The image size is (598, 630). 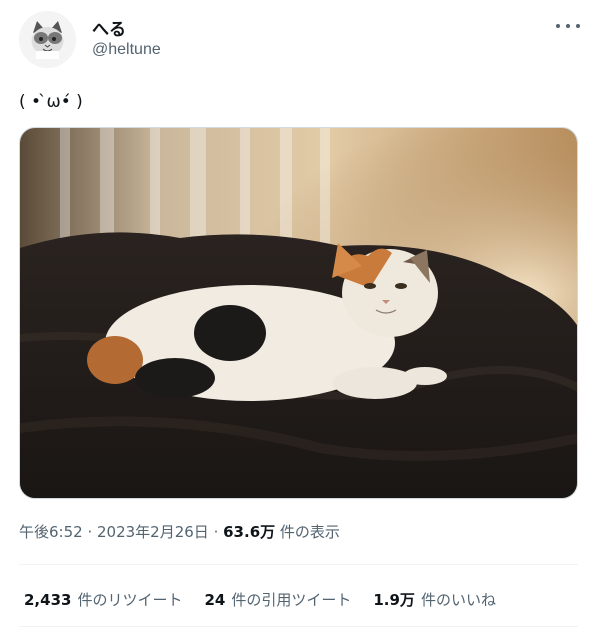 I want to click on tweet-header: へる @heltune, so click(x=299, y=40).